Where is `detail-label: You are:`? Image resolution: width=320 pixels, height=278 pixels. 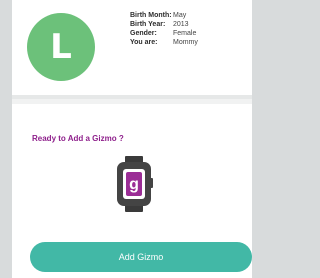
detail-label: You are: is located at coordinates (144, 42).